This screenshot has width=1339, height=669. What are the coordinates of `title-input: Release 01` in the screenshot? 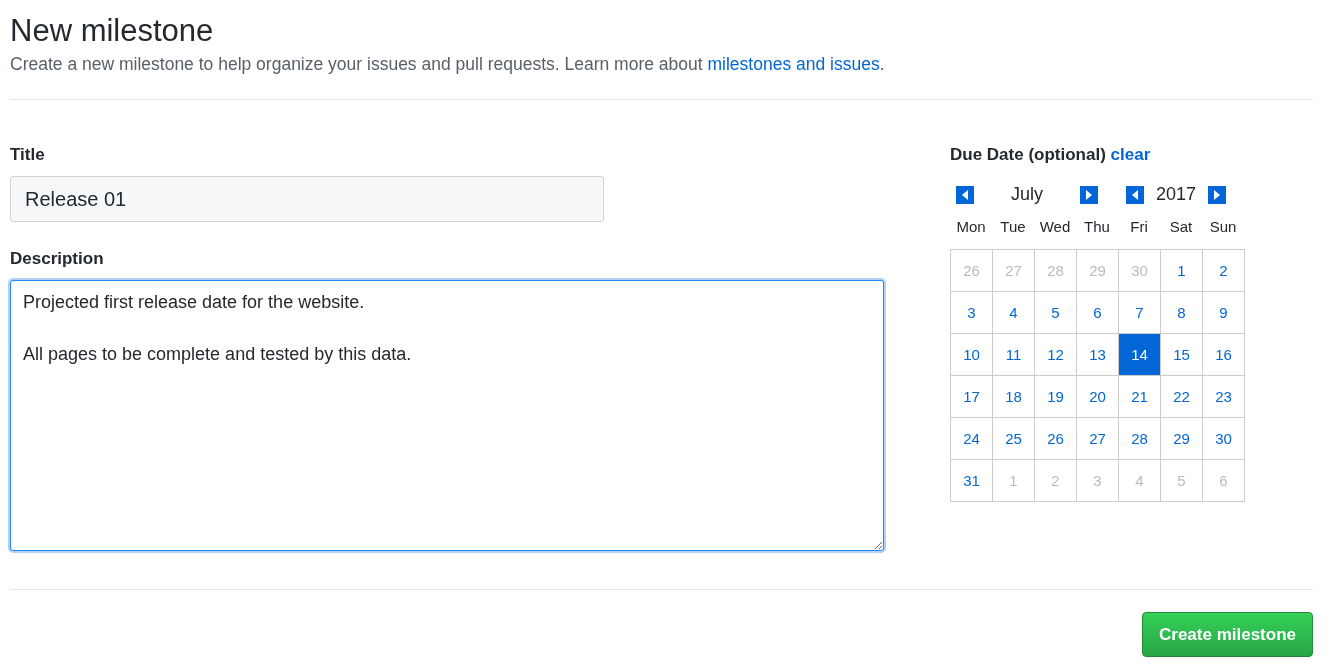 It's located at (307, 199).